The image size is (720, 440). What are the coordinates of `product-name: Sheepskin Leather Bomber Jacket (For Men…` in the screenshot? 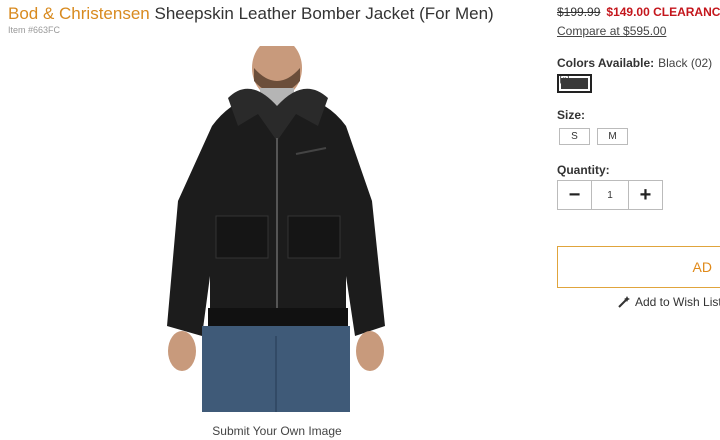 It's located at (324, 13).